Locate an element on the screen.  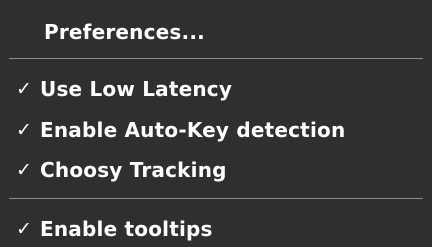
menu-item-choosy-tracking: ✓ Choosy Tracking is located at coordinates (216, 170).